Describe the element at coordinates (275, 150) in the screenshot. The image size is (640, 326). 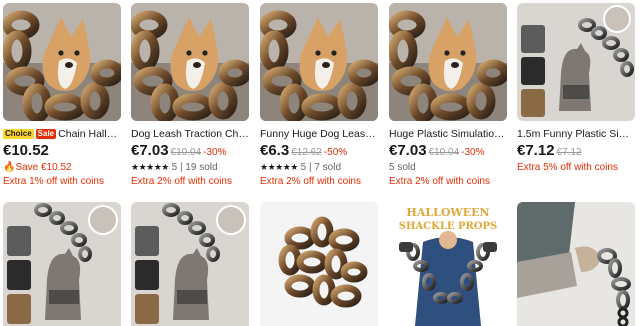
I see `product-price: €6.3` at that location.